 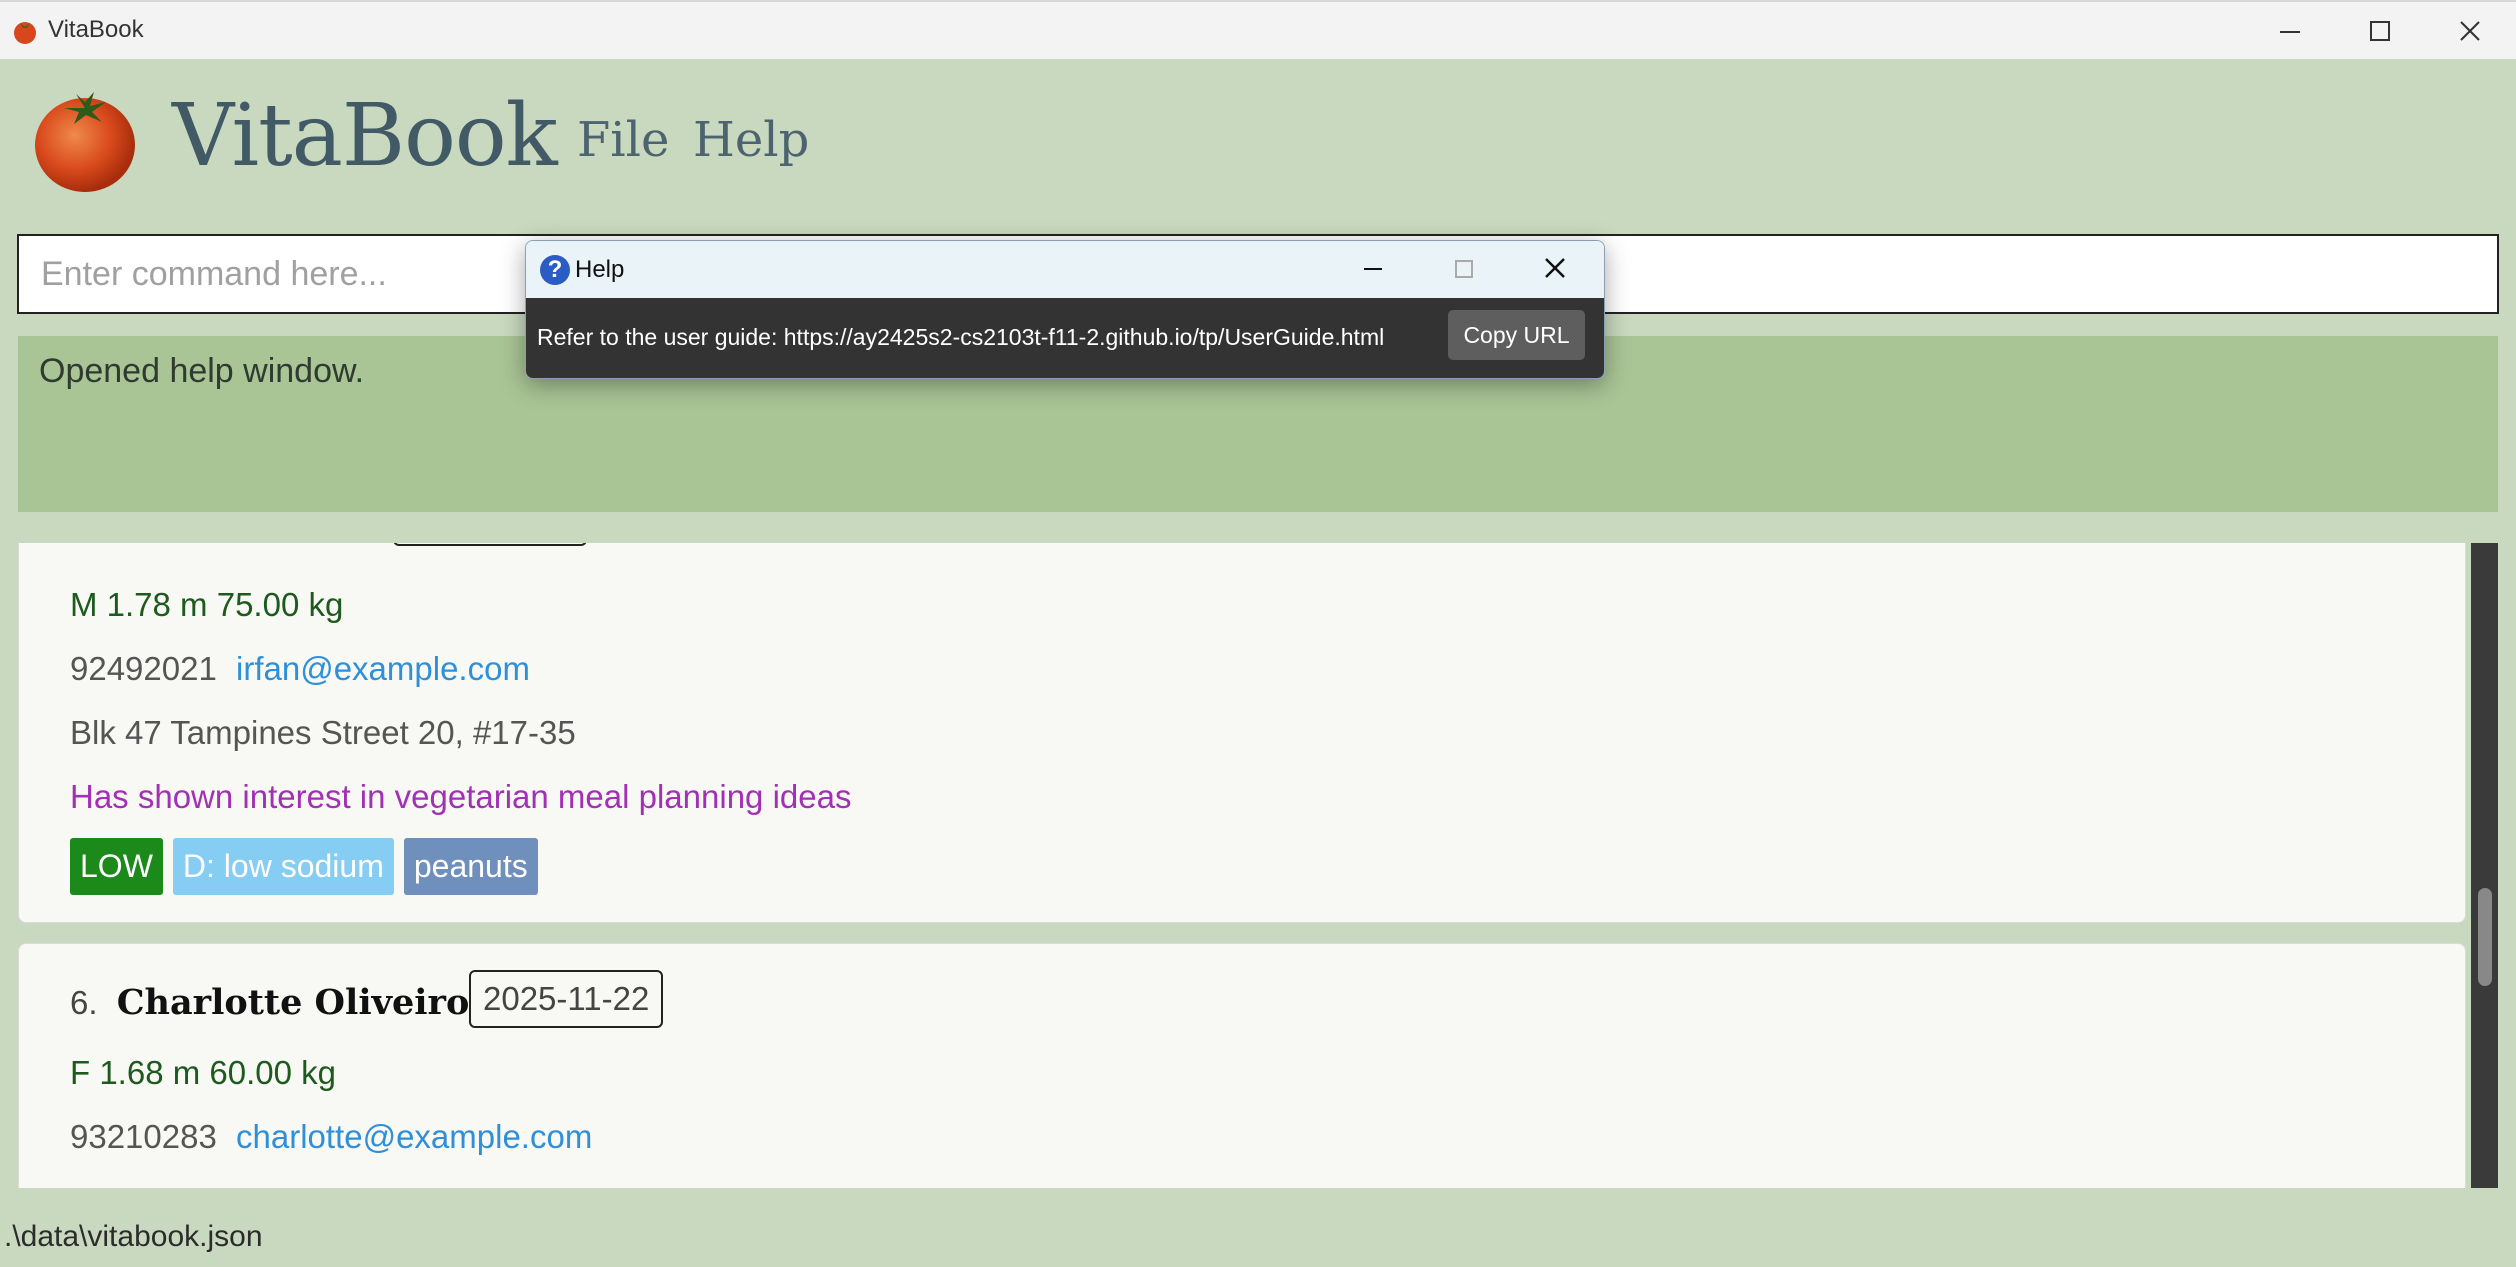 I want to click on tag-priority: LOW, so click(x=116, y=866).